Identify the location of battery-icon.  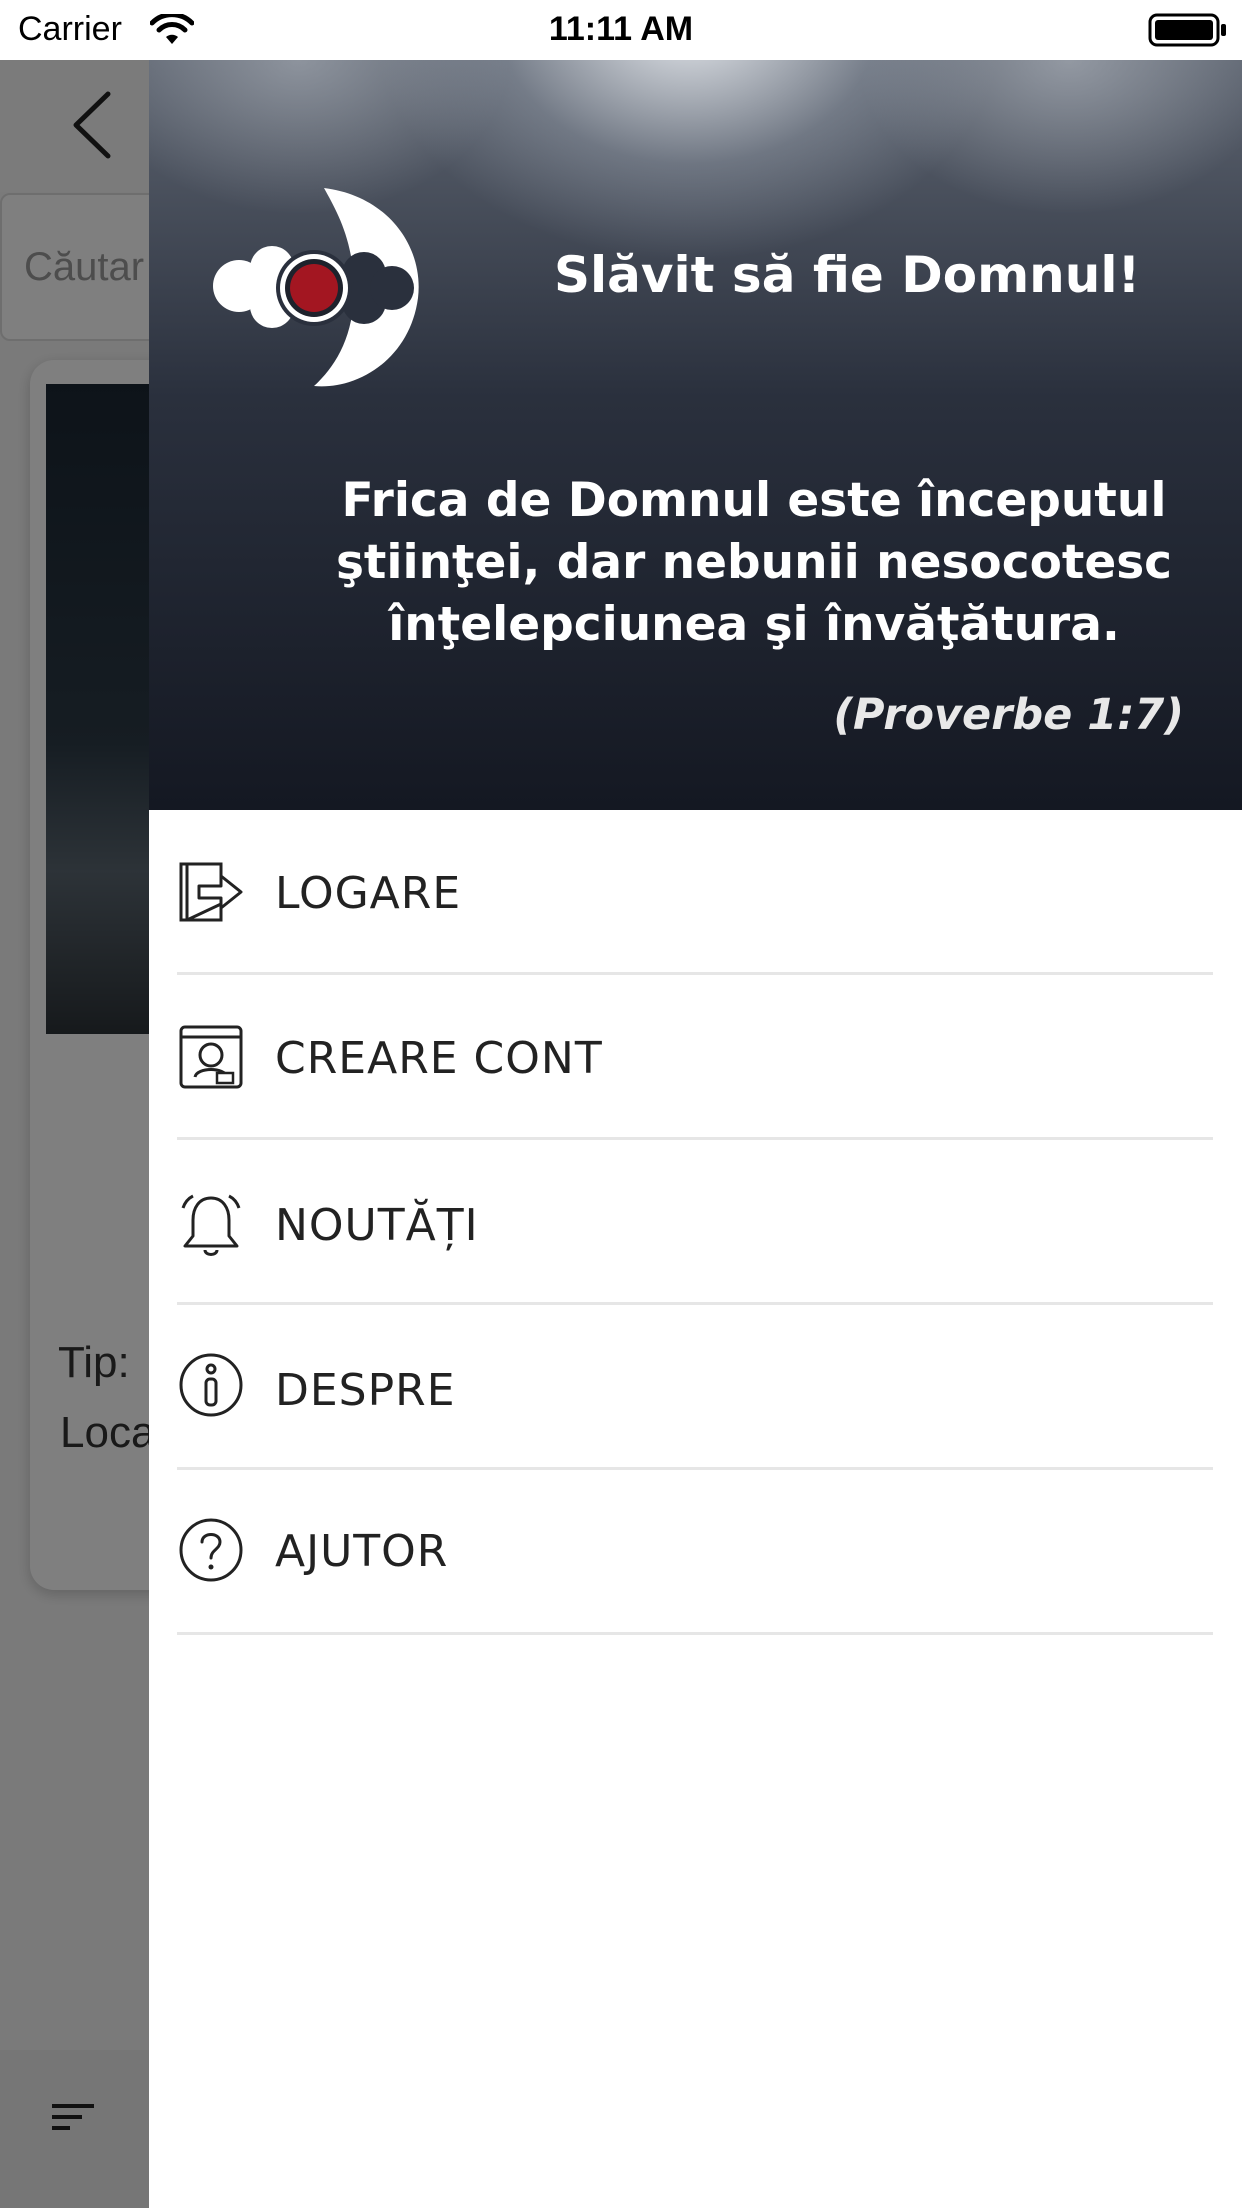
(1187, 30).